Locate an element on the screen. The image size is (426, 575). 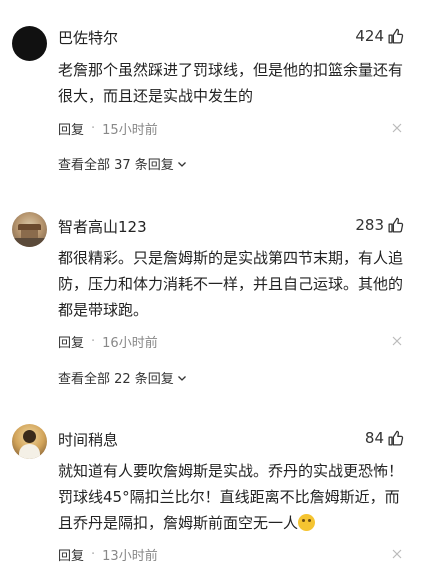
username: 巴佐特尔 is located at coordinates (88, 37).